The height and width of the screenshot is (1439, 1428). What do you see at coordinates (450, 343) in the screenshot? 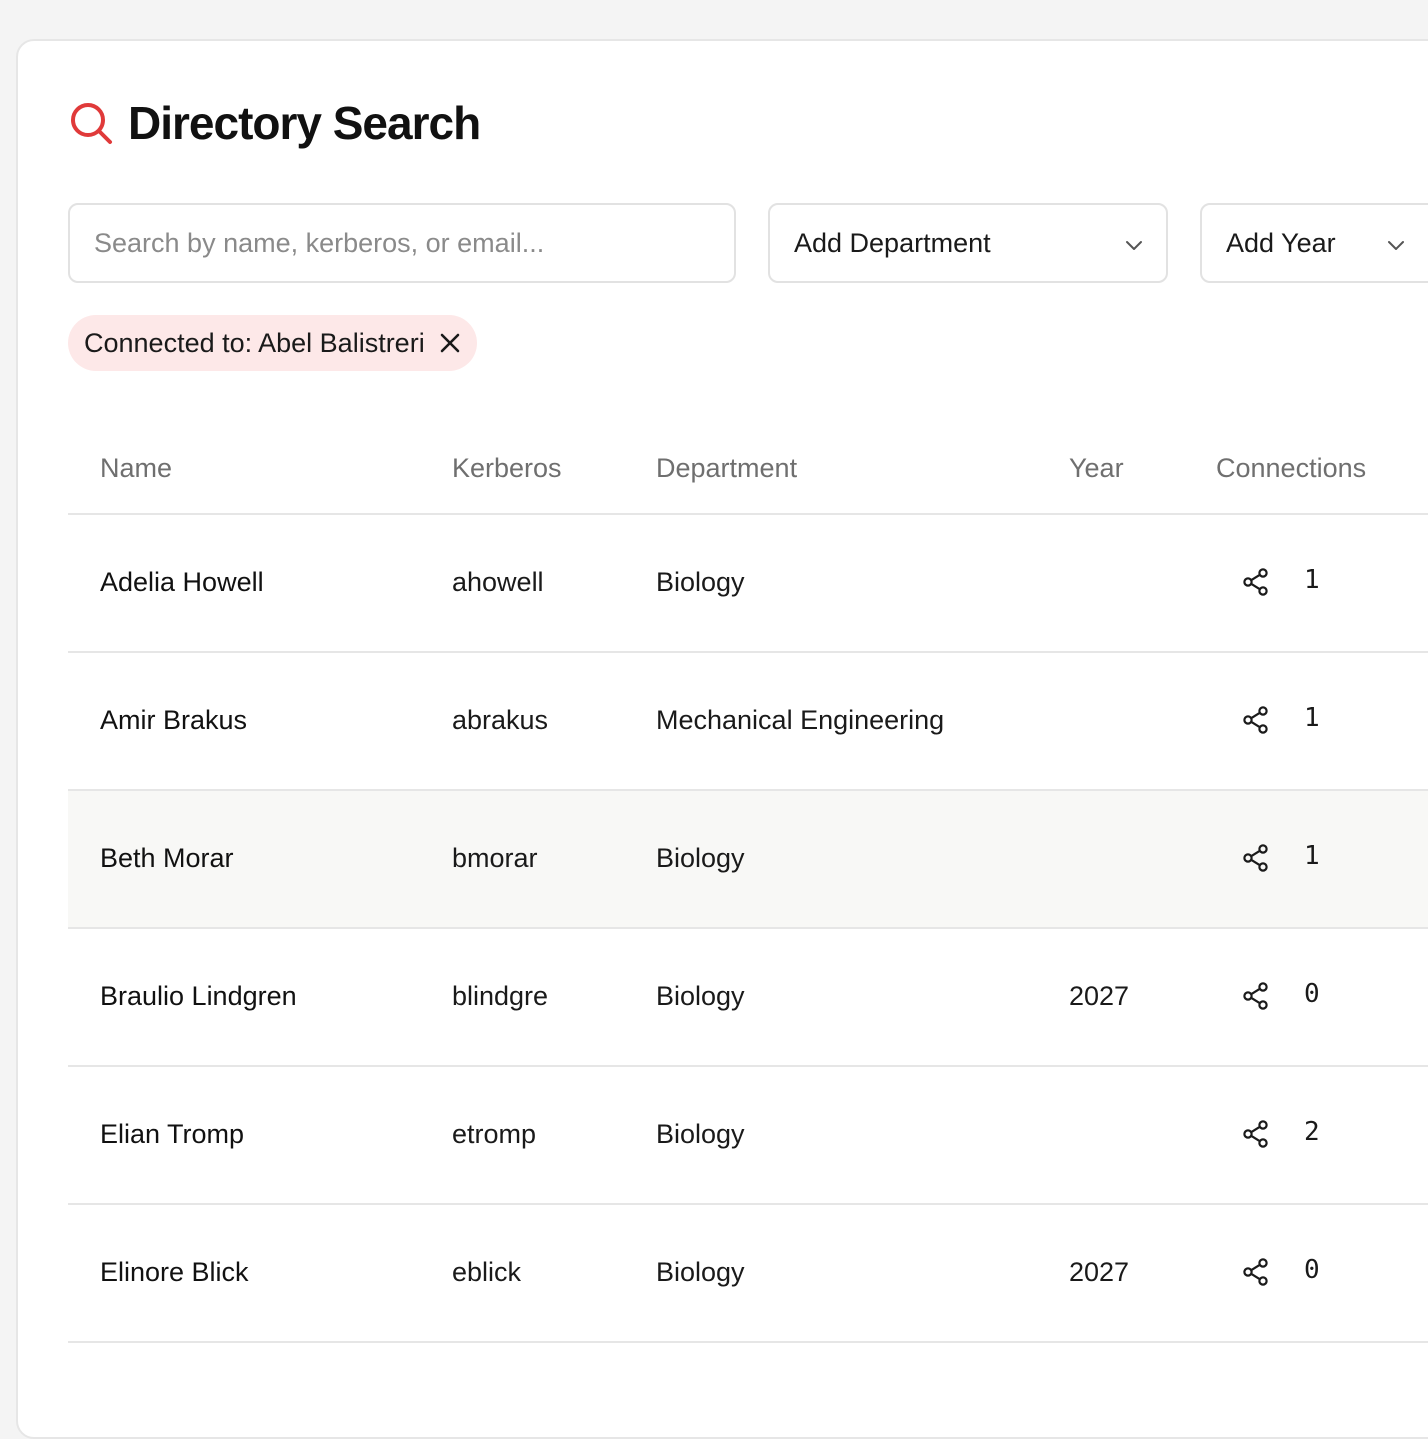
I see `close-icon` at bounding box center [450, 343].